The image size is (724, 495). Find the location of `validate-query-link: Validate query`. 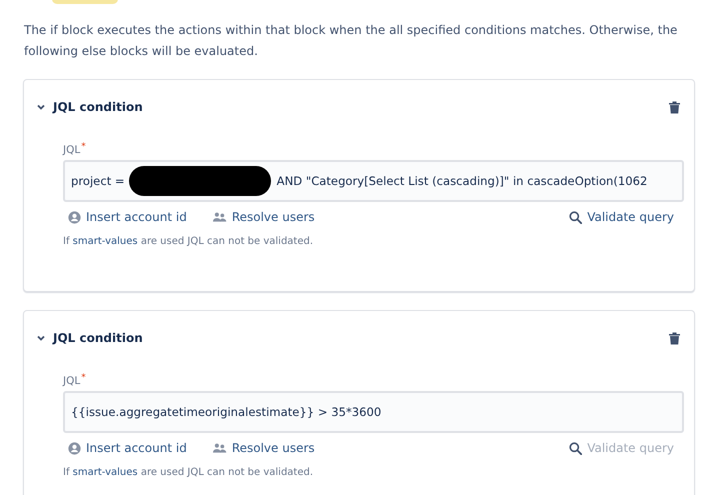

validate-query-link: Validate query is located at coordinates (621, 217).